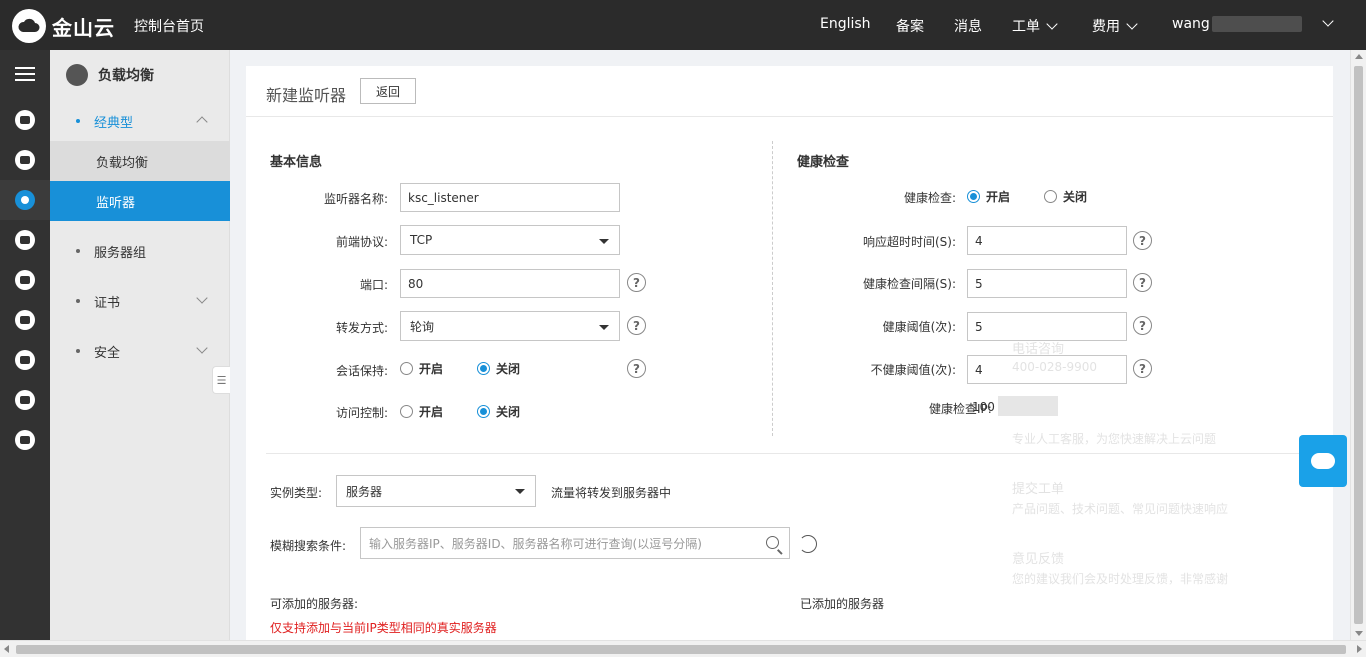  Describe the element at coordinates (998, 197) in the screenshot. I see `health-on-label: 开启` at that location.